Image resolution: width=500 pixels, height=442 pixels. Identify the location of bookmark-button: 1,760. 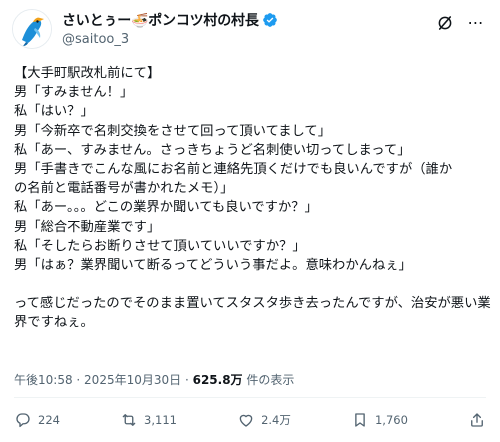
(379, 420).